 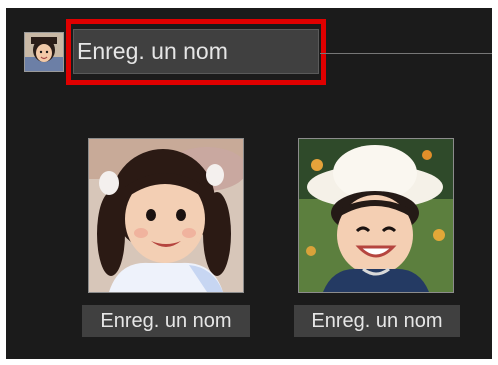 I want to click on group-divider, so click(x=406, y=53).